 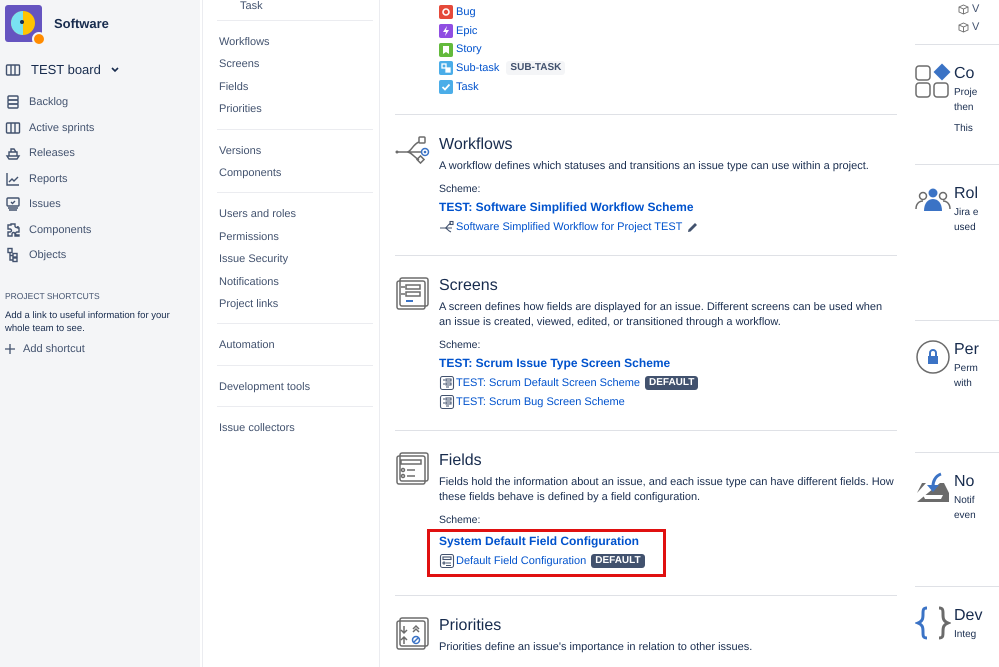 What do you see at coordinates (100, 127) in the screenshot?
I see `sidebar-item: Active sprints` at bounding box center [100, 127].